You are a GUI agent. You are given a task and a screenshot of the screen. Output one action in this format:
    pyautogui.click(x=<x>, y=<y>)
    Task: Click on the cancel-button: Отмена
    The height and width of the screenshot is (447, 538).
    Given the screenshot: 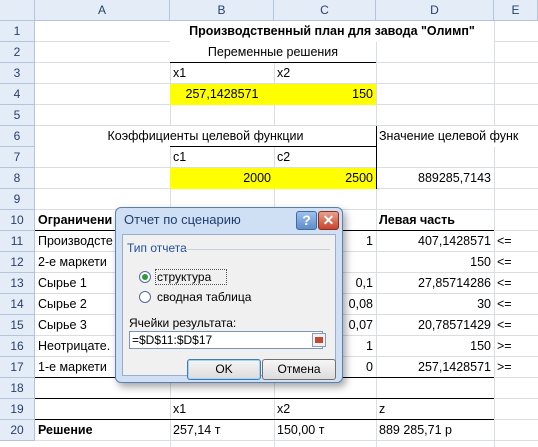 What is the action you would take?
    pyautogui.click(x=299, y=369)
    